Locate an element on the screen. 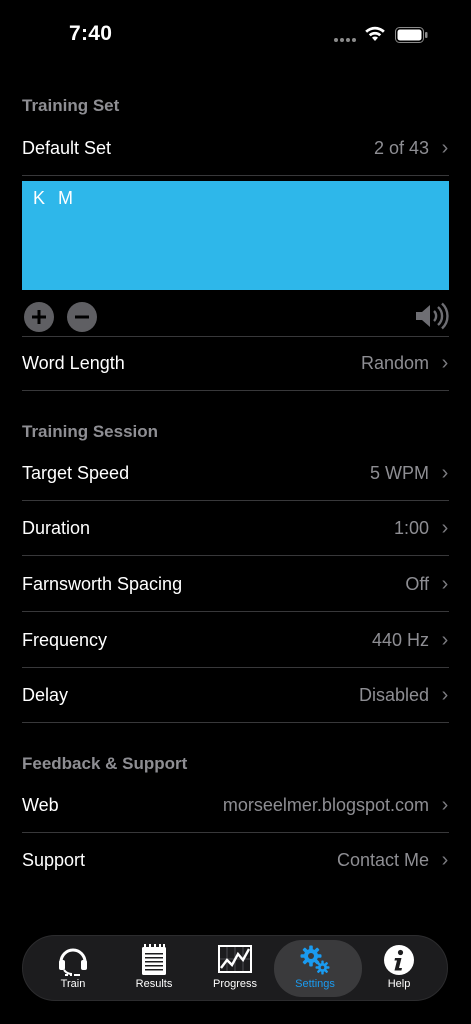 The image size is (471, 1024). target-speed-row: Target Speed 5 WPM › is located at coordinates (235, 473).